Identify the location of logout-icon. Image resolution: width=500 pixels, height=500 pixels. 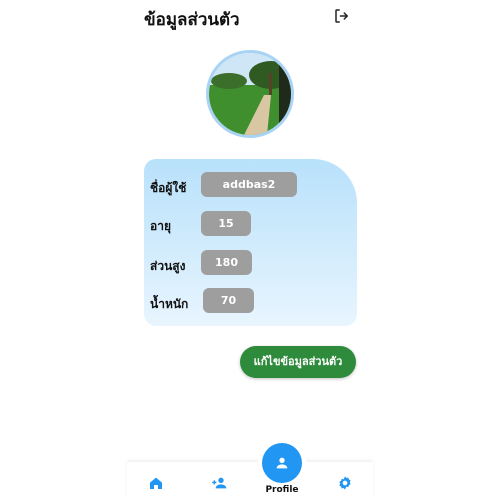
(342, 16).